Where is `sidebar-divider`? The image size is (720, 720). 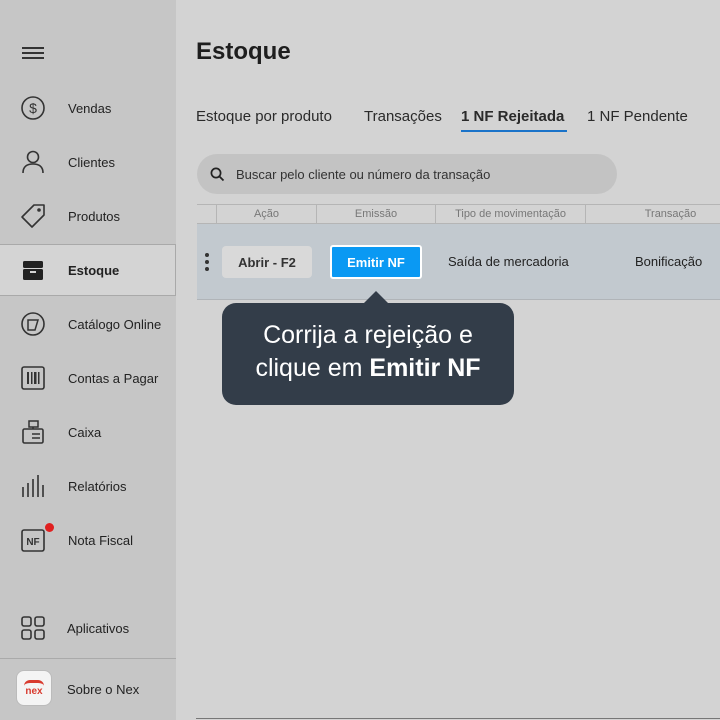 sidebar-divider is located at coordinates (88, 658).